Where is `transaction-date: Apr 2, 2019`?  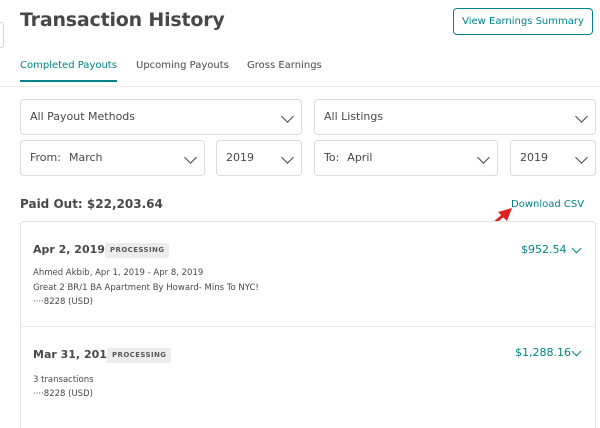 transaction-date: Apr 2, 2019 is located at coordinates (69, 249).